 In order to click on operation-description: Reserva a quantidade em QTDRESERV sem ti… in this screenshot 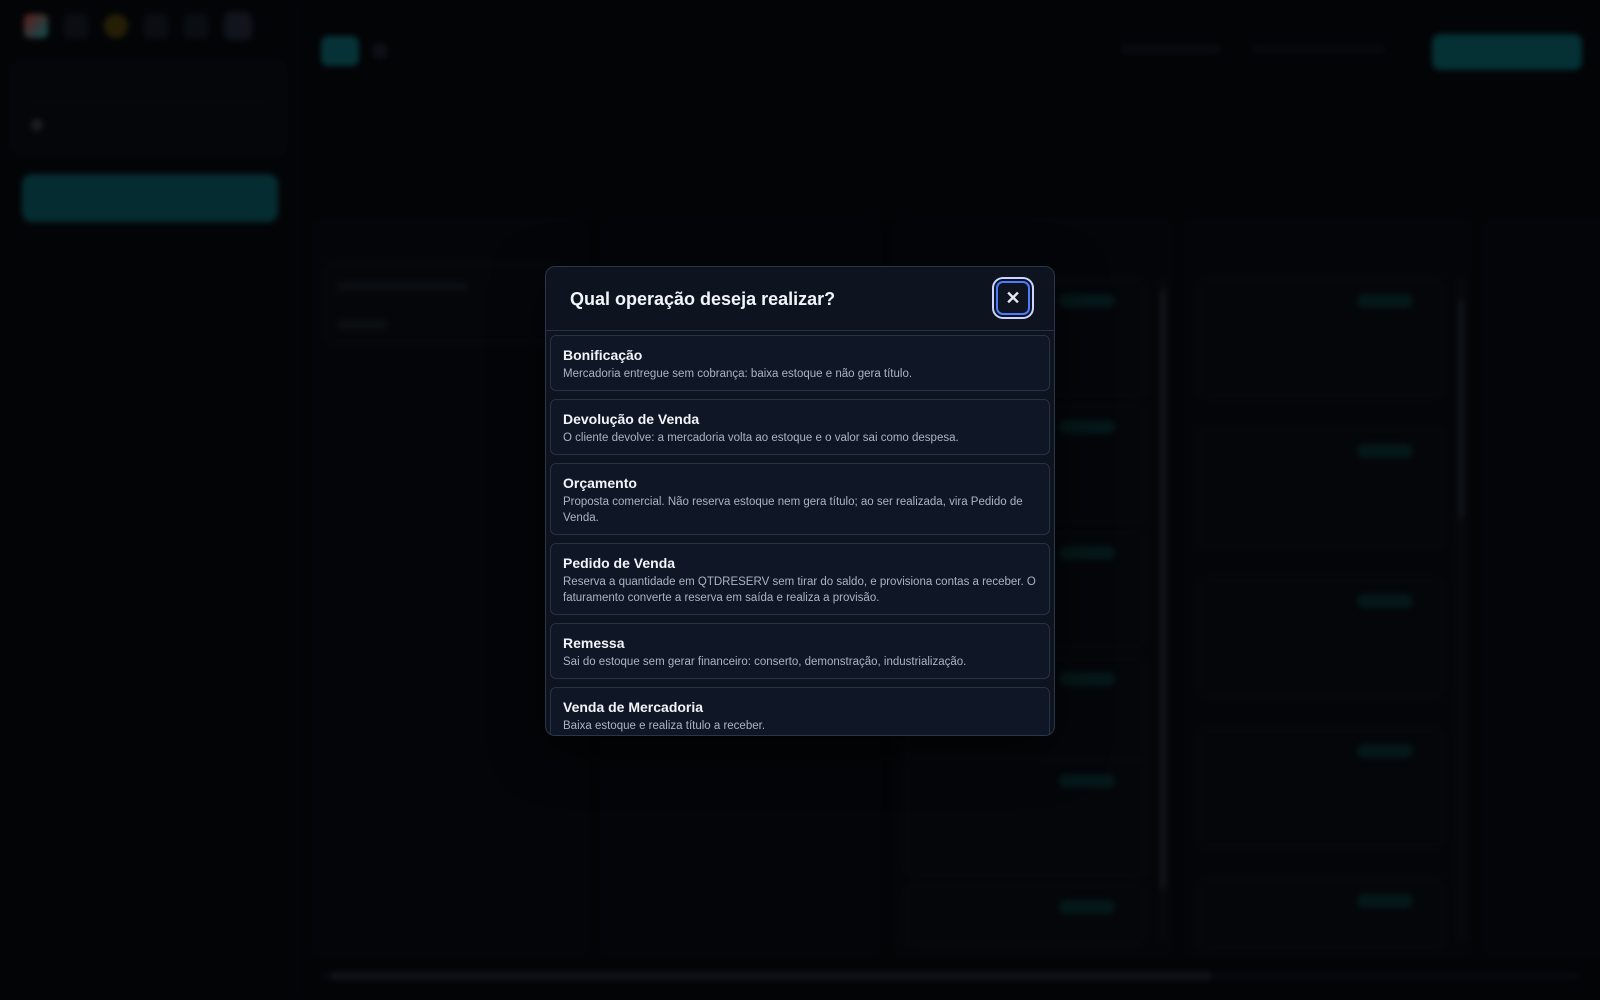, I will do `click(799, 590)`.